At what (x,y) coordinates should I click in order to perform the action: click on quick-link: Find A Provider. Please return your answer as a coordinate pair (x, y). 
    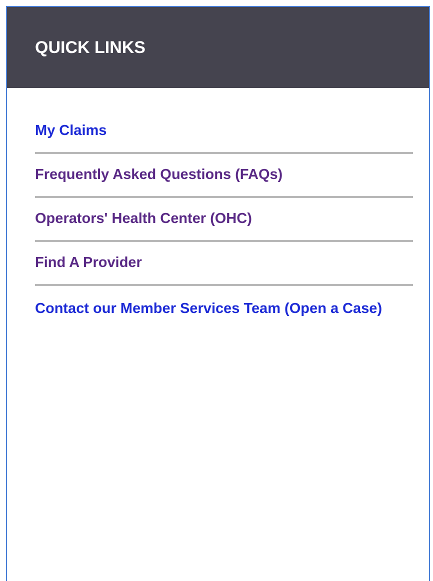
    Looking at the image, I should click on (224, 263).